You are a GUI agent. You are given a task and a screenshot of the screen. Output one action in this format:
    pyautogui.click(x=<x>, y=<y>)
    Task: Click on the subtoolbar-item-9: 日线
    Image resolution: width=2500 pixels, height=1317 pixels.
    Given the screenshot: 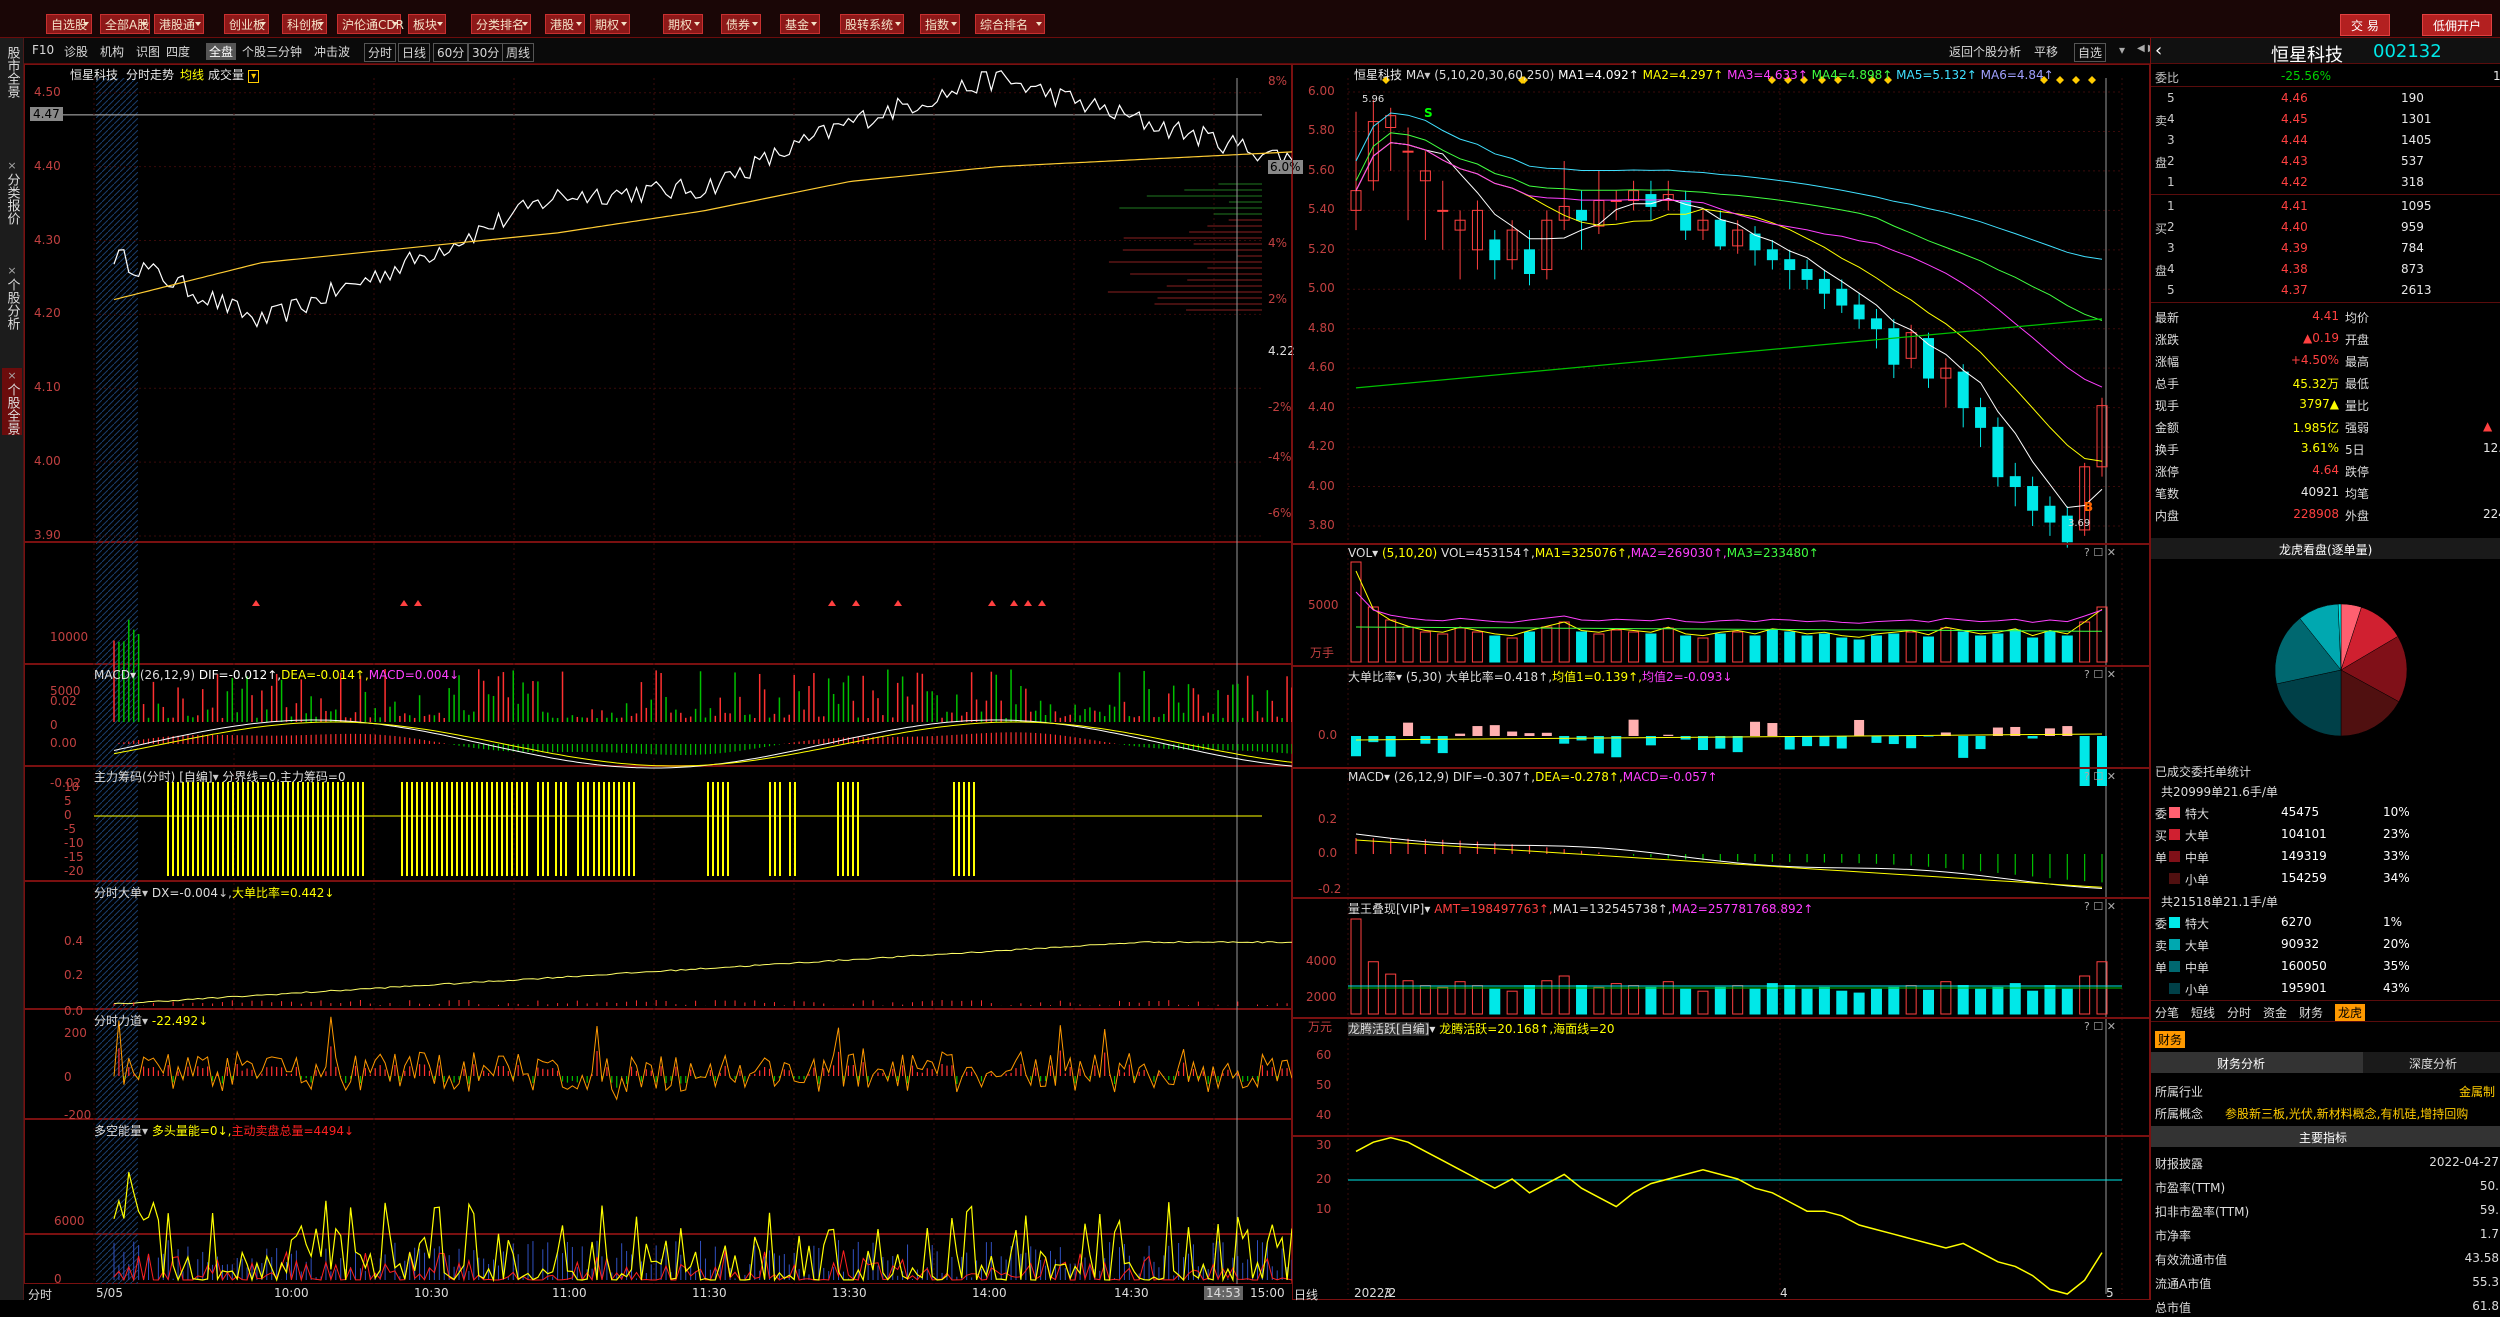 What is the action you would take?
    pyautogui.click(x=414, y=52)
    